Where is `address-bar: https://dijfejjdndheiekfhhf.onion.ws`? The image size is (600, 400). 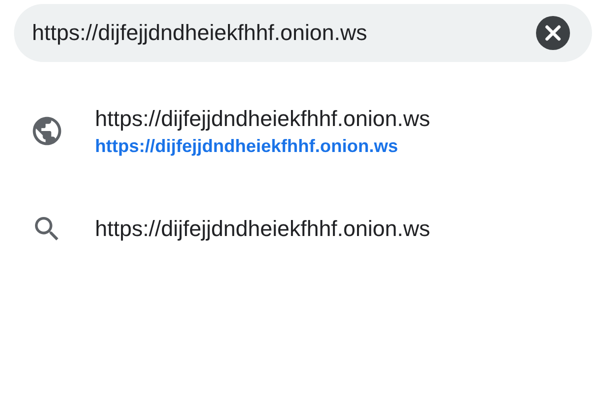 address-bar: https://dijfejjdndheiekfhhf.onion.ws is located at coordinates (303, 33).